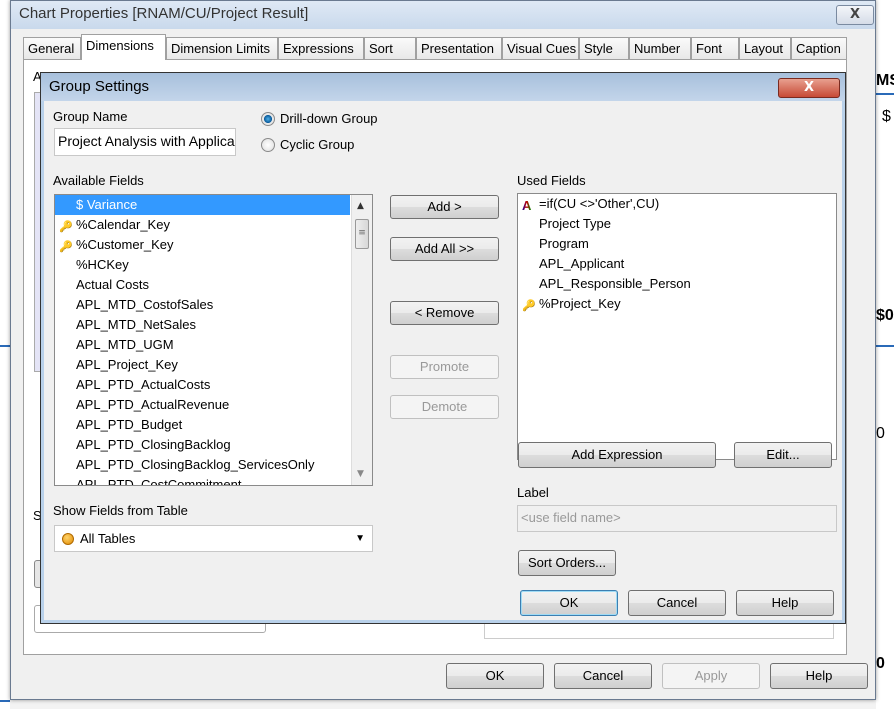  What do you see at coordinates (715, 48) in the screenshot?
I see `tab-font: Font` at bounding box center [715, 48].